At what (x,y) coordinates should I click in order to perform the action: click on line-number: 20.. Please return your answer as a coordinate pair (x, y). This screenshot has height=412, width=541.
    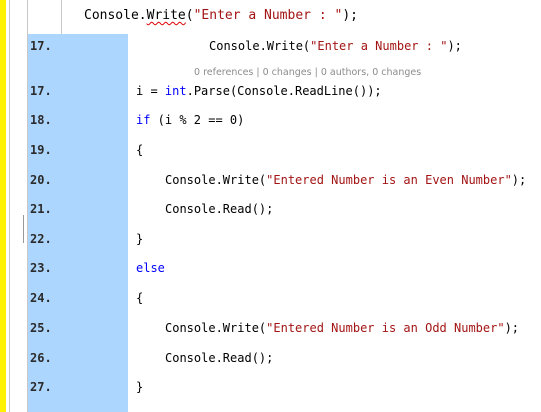
    Looking at the image, I should click on (41, 180).